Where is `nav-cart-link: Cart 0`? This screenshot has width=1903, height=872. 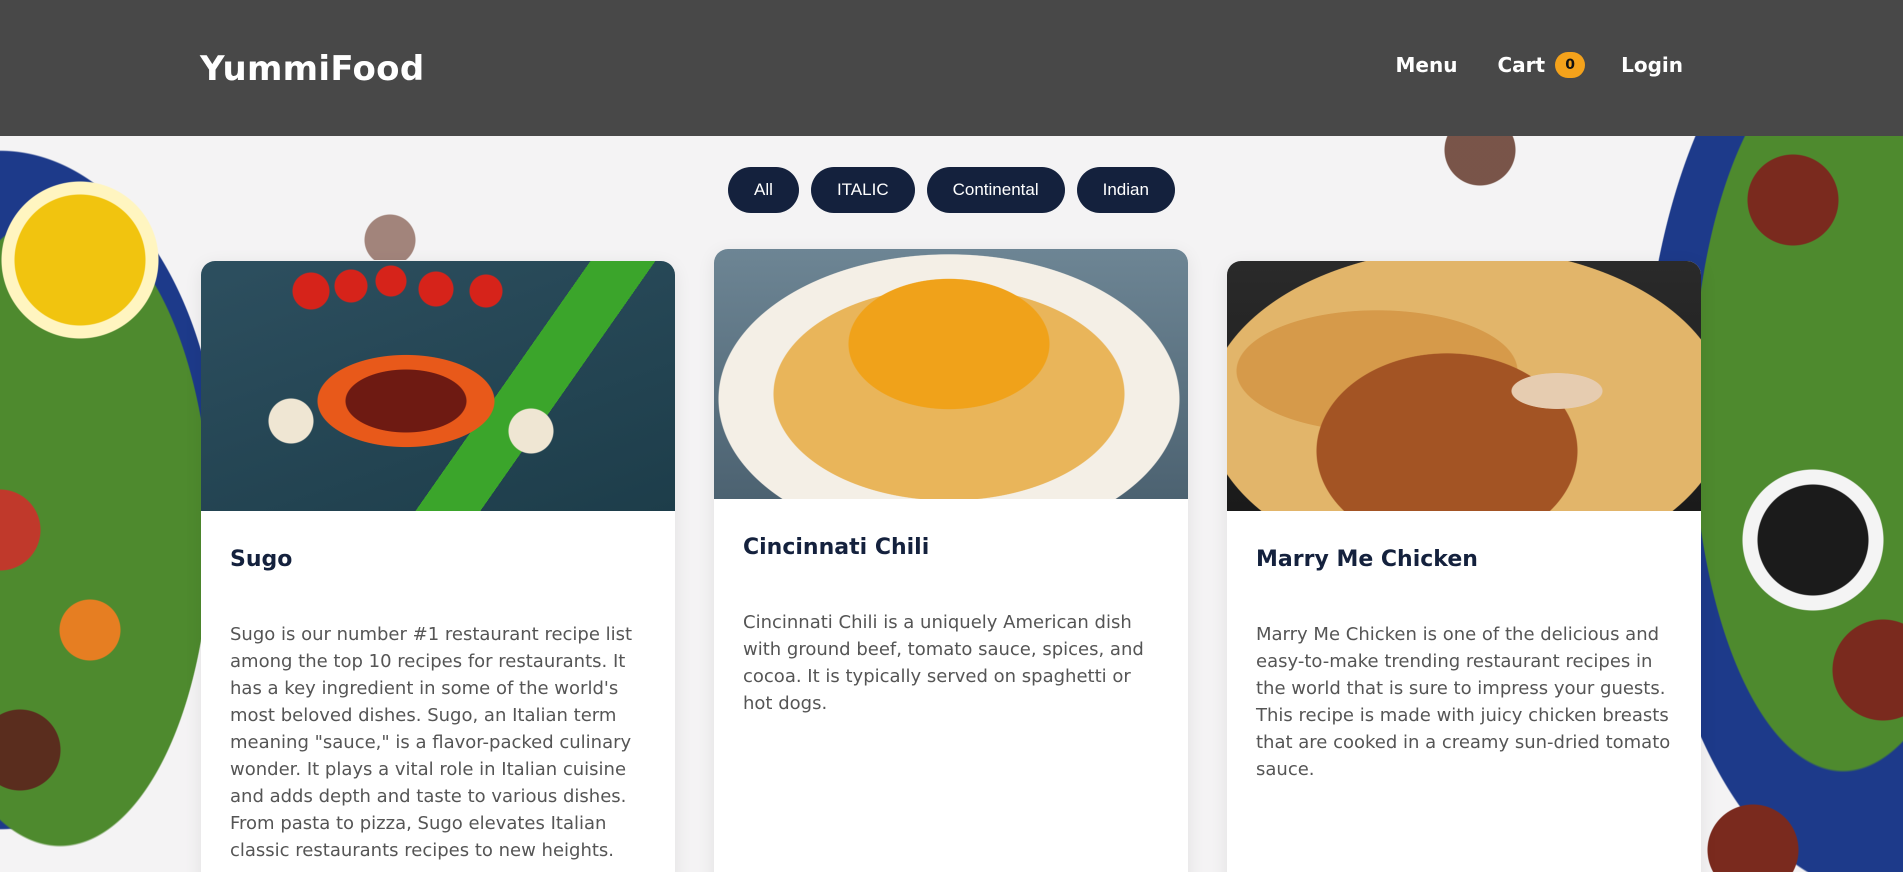
nav-cart-link: Cart 0 is located at coordinates (1541, 65).